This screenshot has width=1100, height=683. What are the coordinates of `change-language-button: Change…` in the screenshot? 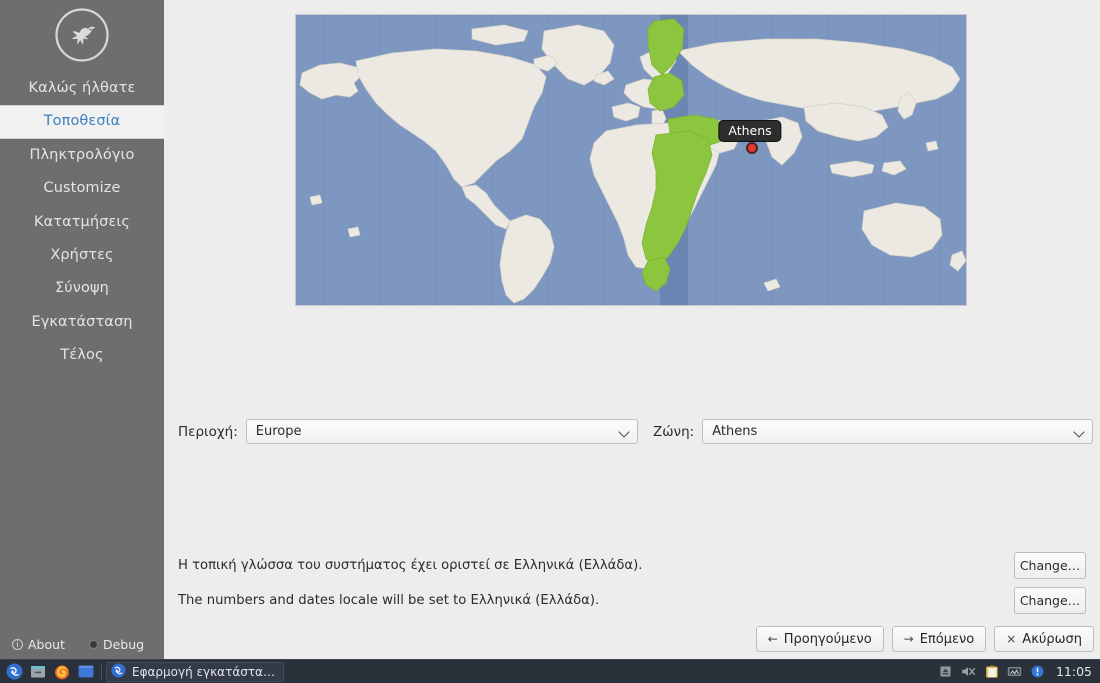 It's located at (1050, 565).